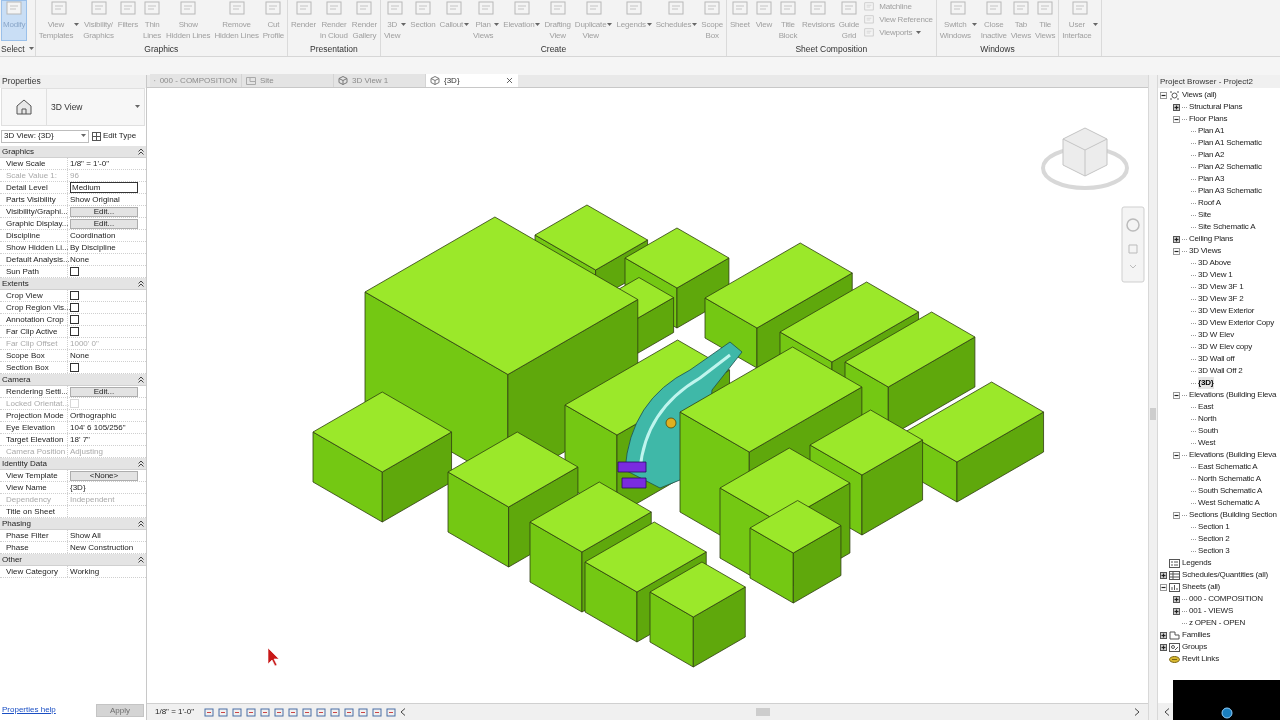 The image size is (1280, 720). I want to click on browser-item: Plan A2, so click(1211, 155).